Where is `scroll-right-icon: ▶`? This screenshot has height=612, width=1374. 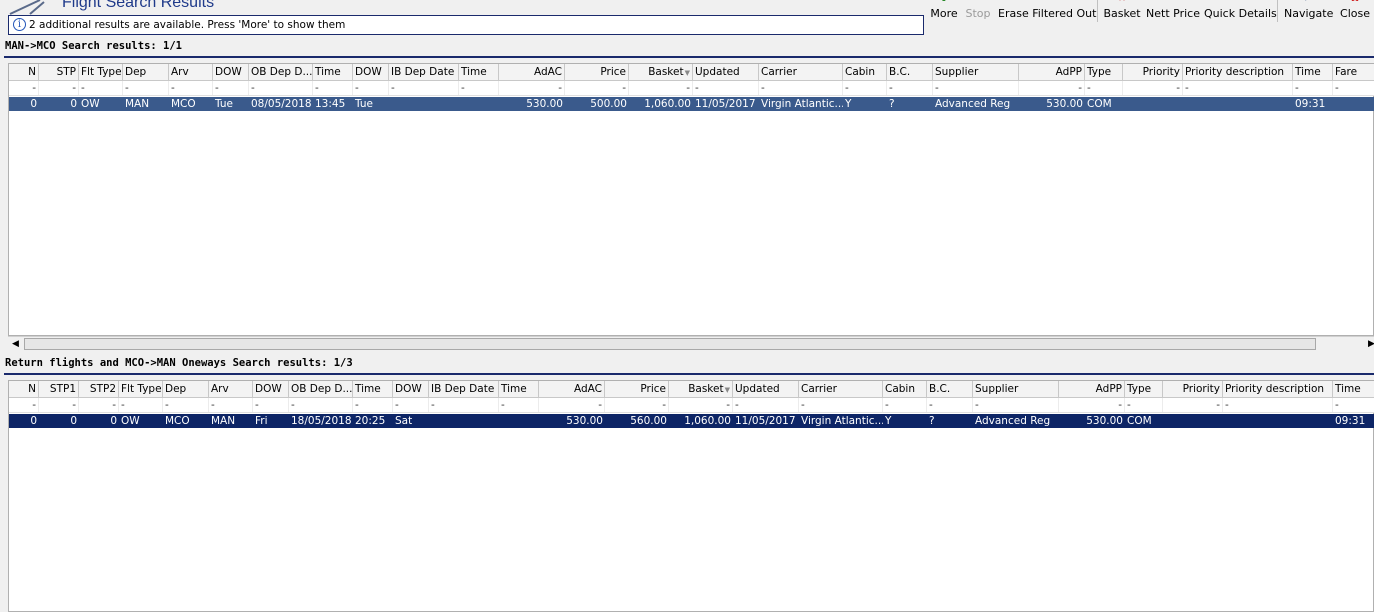 scroll-right-icon: ▶ is located at coordinates (1369, 344).